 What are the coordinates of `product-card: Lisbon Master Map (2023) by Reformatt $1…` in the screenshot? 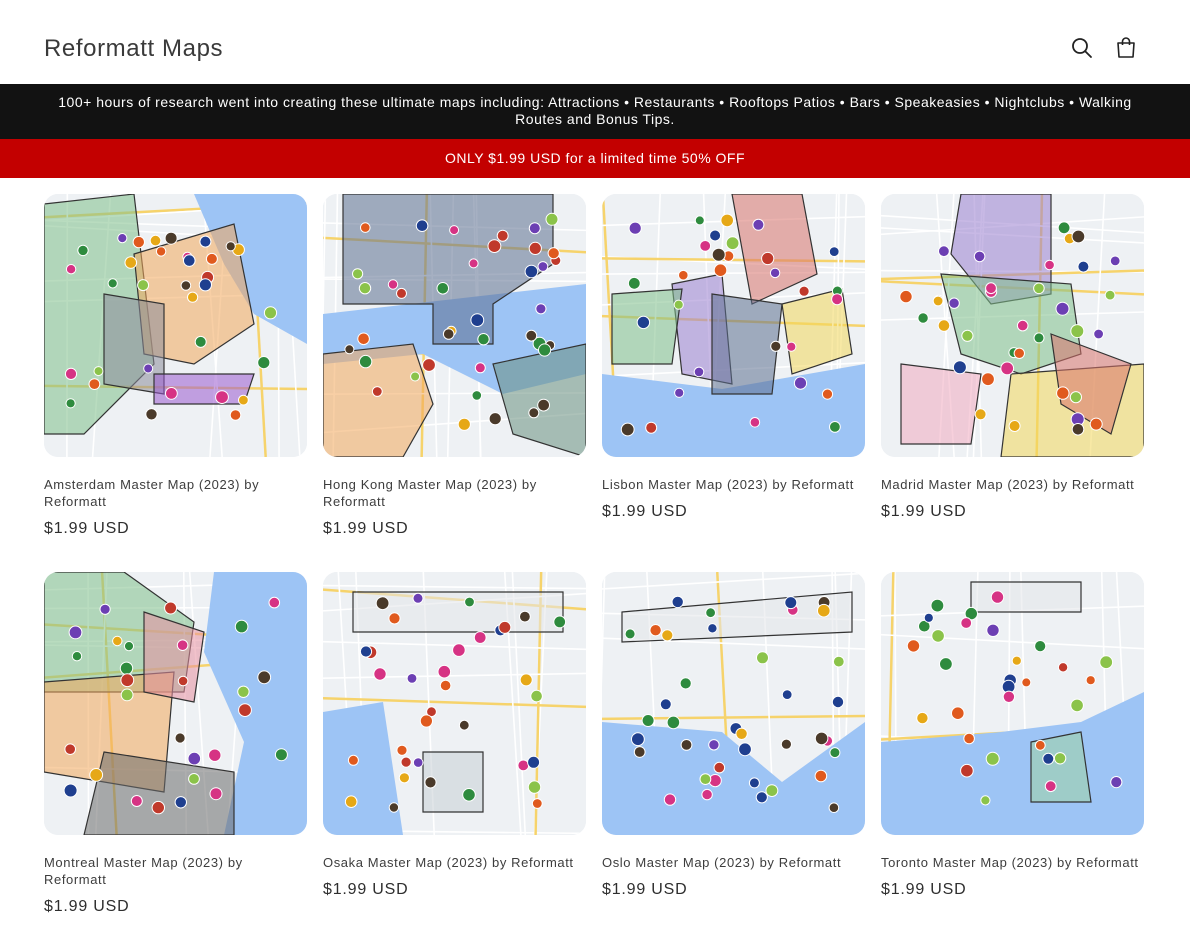 It's located at (733, 357).